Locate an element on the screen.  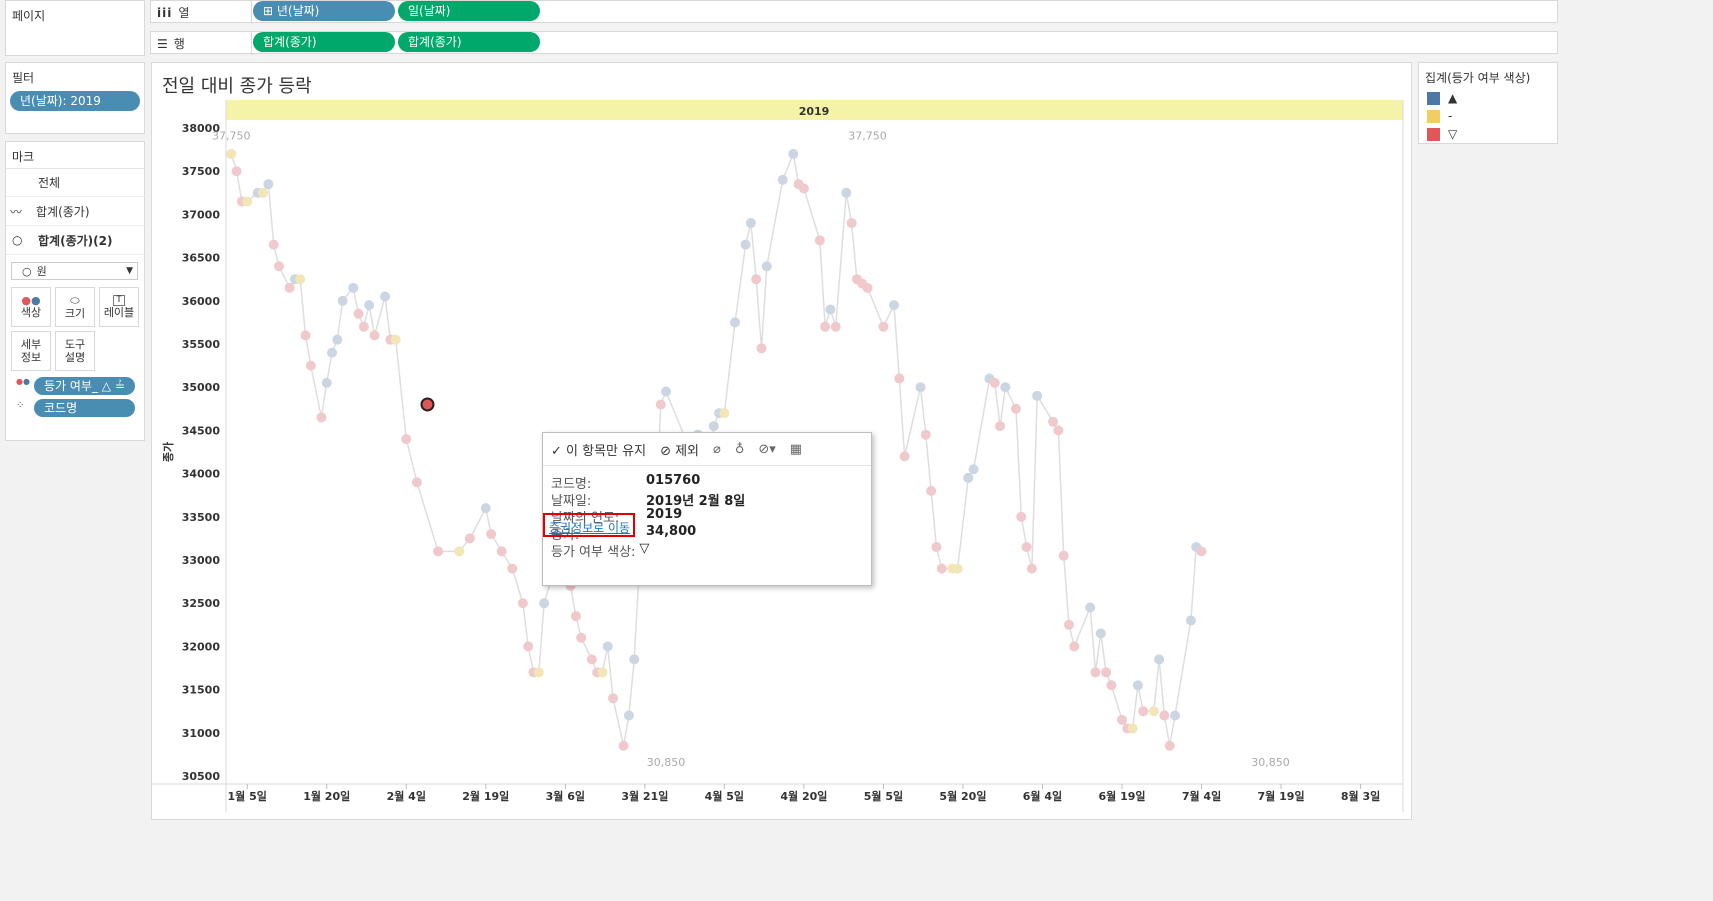
lightbulb-icon: ♁ is located at coordinates (740, 449).